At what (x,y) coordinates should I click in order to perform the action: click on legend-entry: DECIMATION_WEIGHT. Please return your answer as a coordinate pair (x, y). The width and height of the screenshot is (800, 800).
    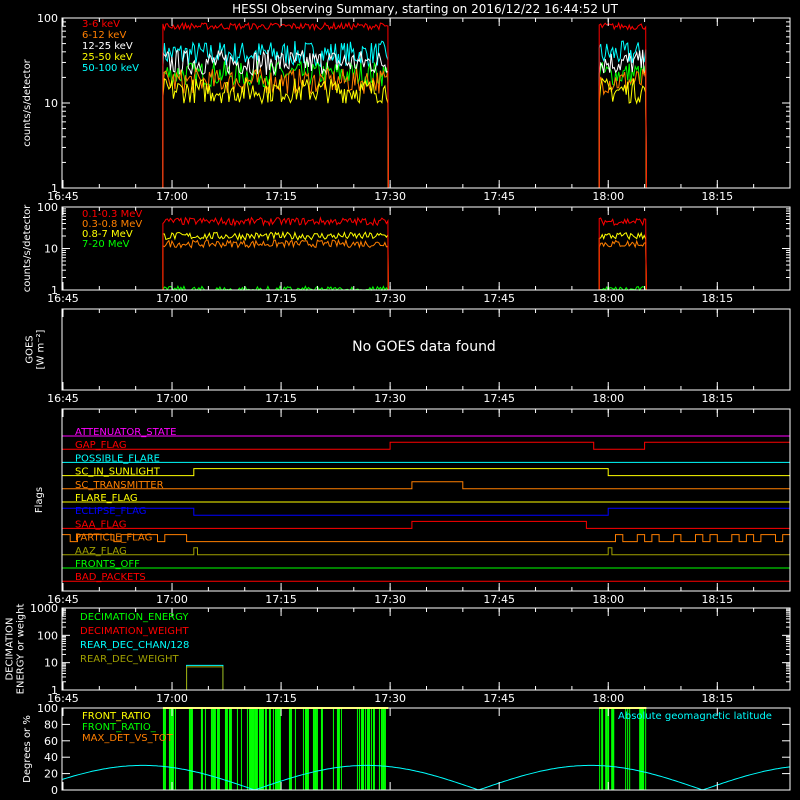
    Looking at the image, I should click on (134, 631).